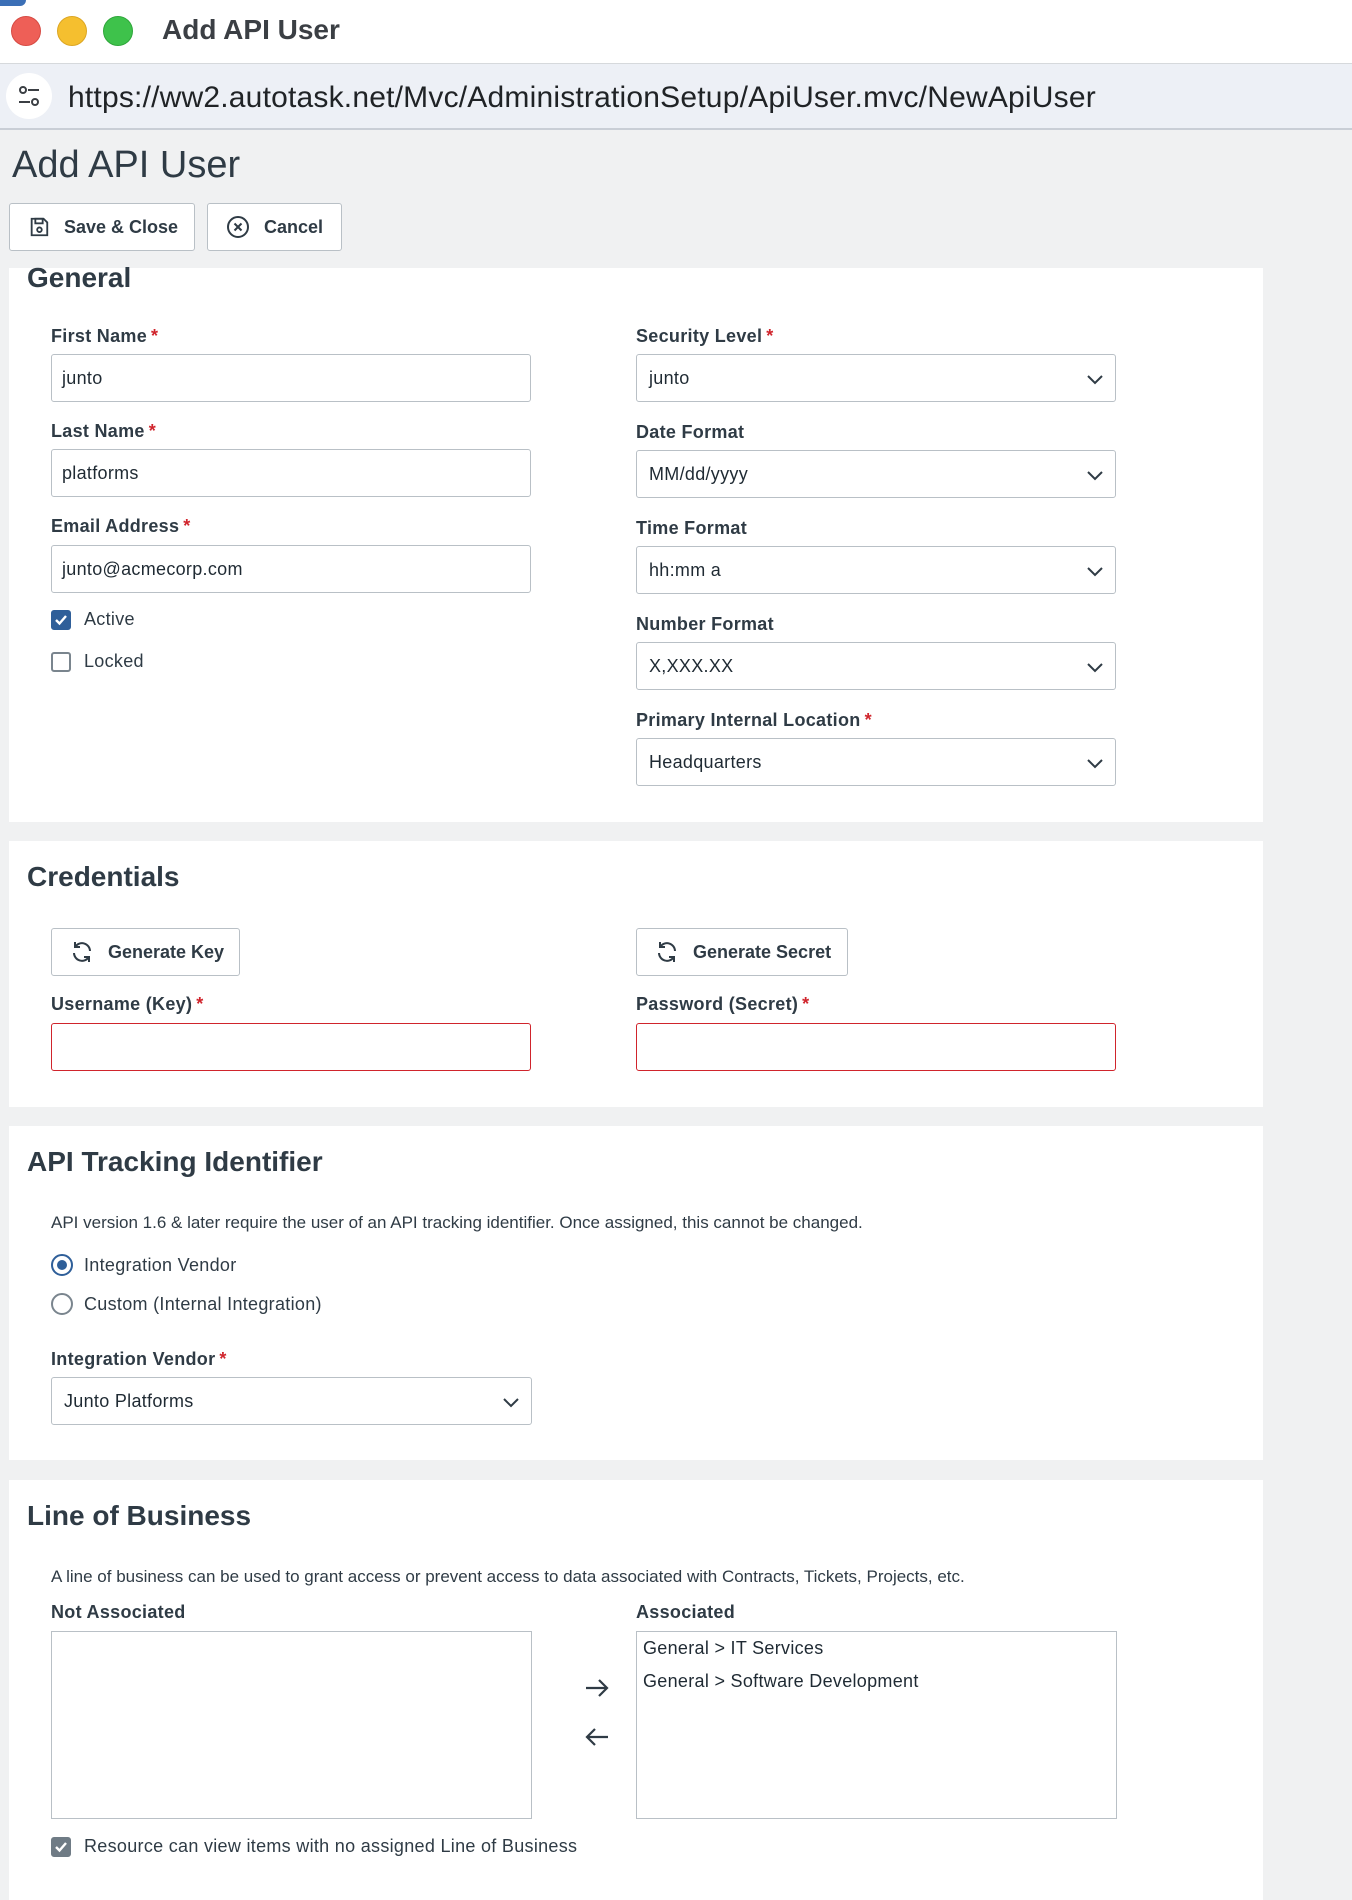  Describe the element at coordinates (876, 1047) in the screenshot. I see `password-secret-input` at that location.